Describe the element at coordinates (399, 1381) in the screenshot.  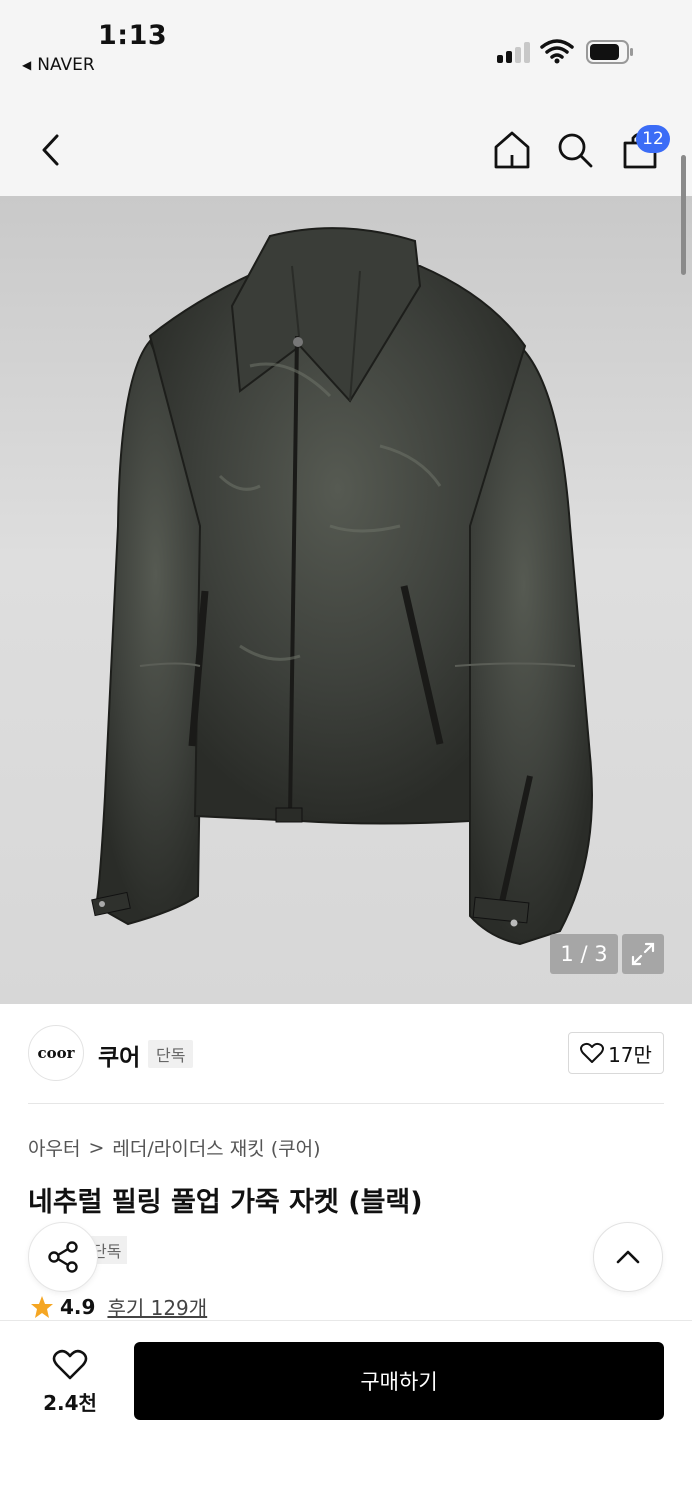
I see `buy-button: 구매하기` at that location.